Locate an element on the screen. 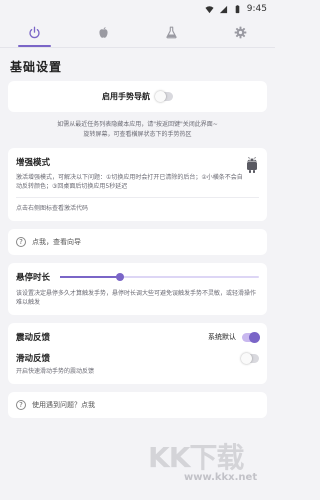 The image size is (320, 500). slider-thumb is located at coordinates (119, 277).